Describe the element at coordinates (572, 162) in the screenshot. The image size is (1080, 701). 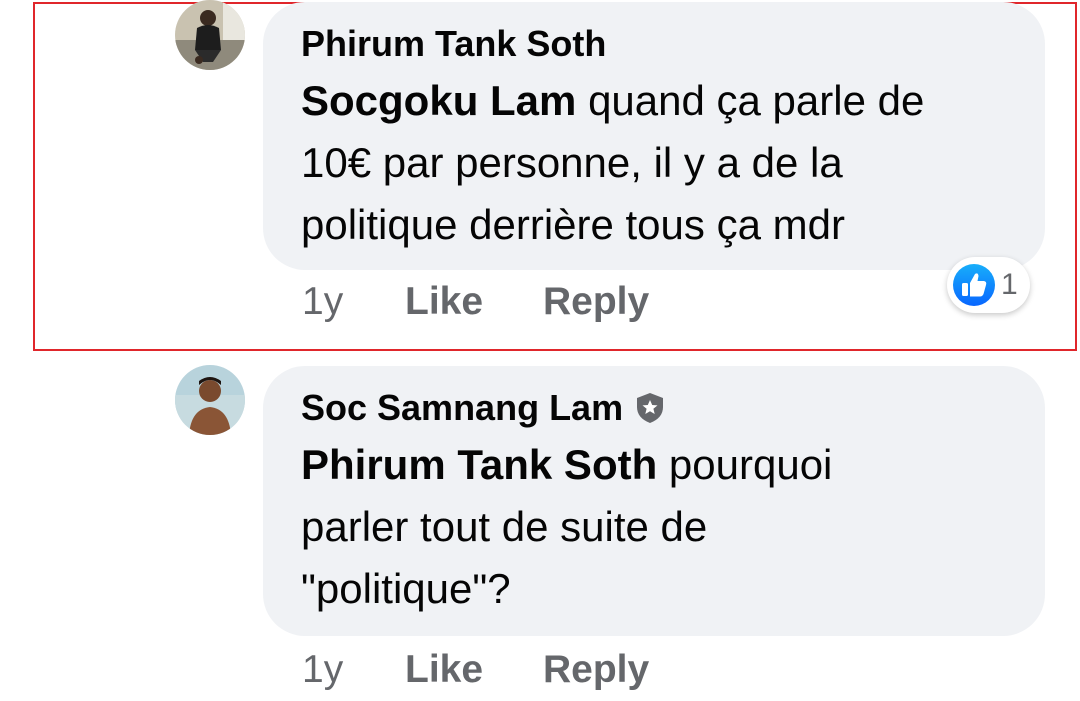
I see `comment-text-line: 10€ par personne, il y a de la` at that location.